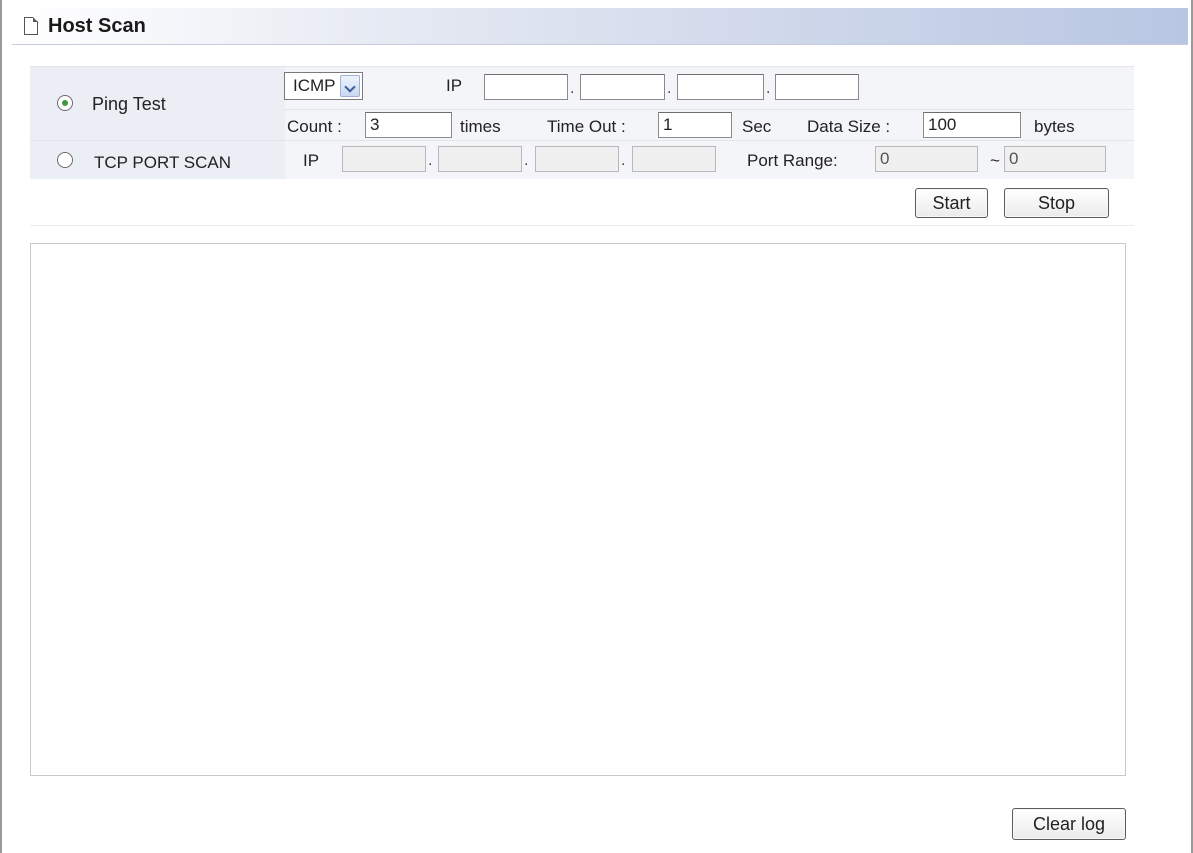 The image size is (1193, 853). What do you see at coordinates (586, 126) in the screenshot?
I see `timeout-label: Time Out :` at bounding box center [586, 126].